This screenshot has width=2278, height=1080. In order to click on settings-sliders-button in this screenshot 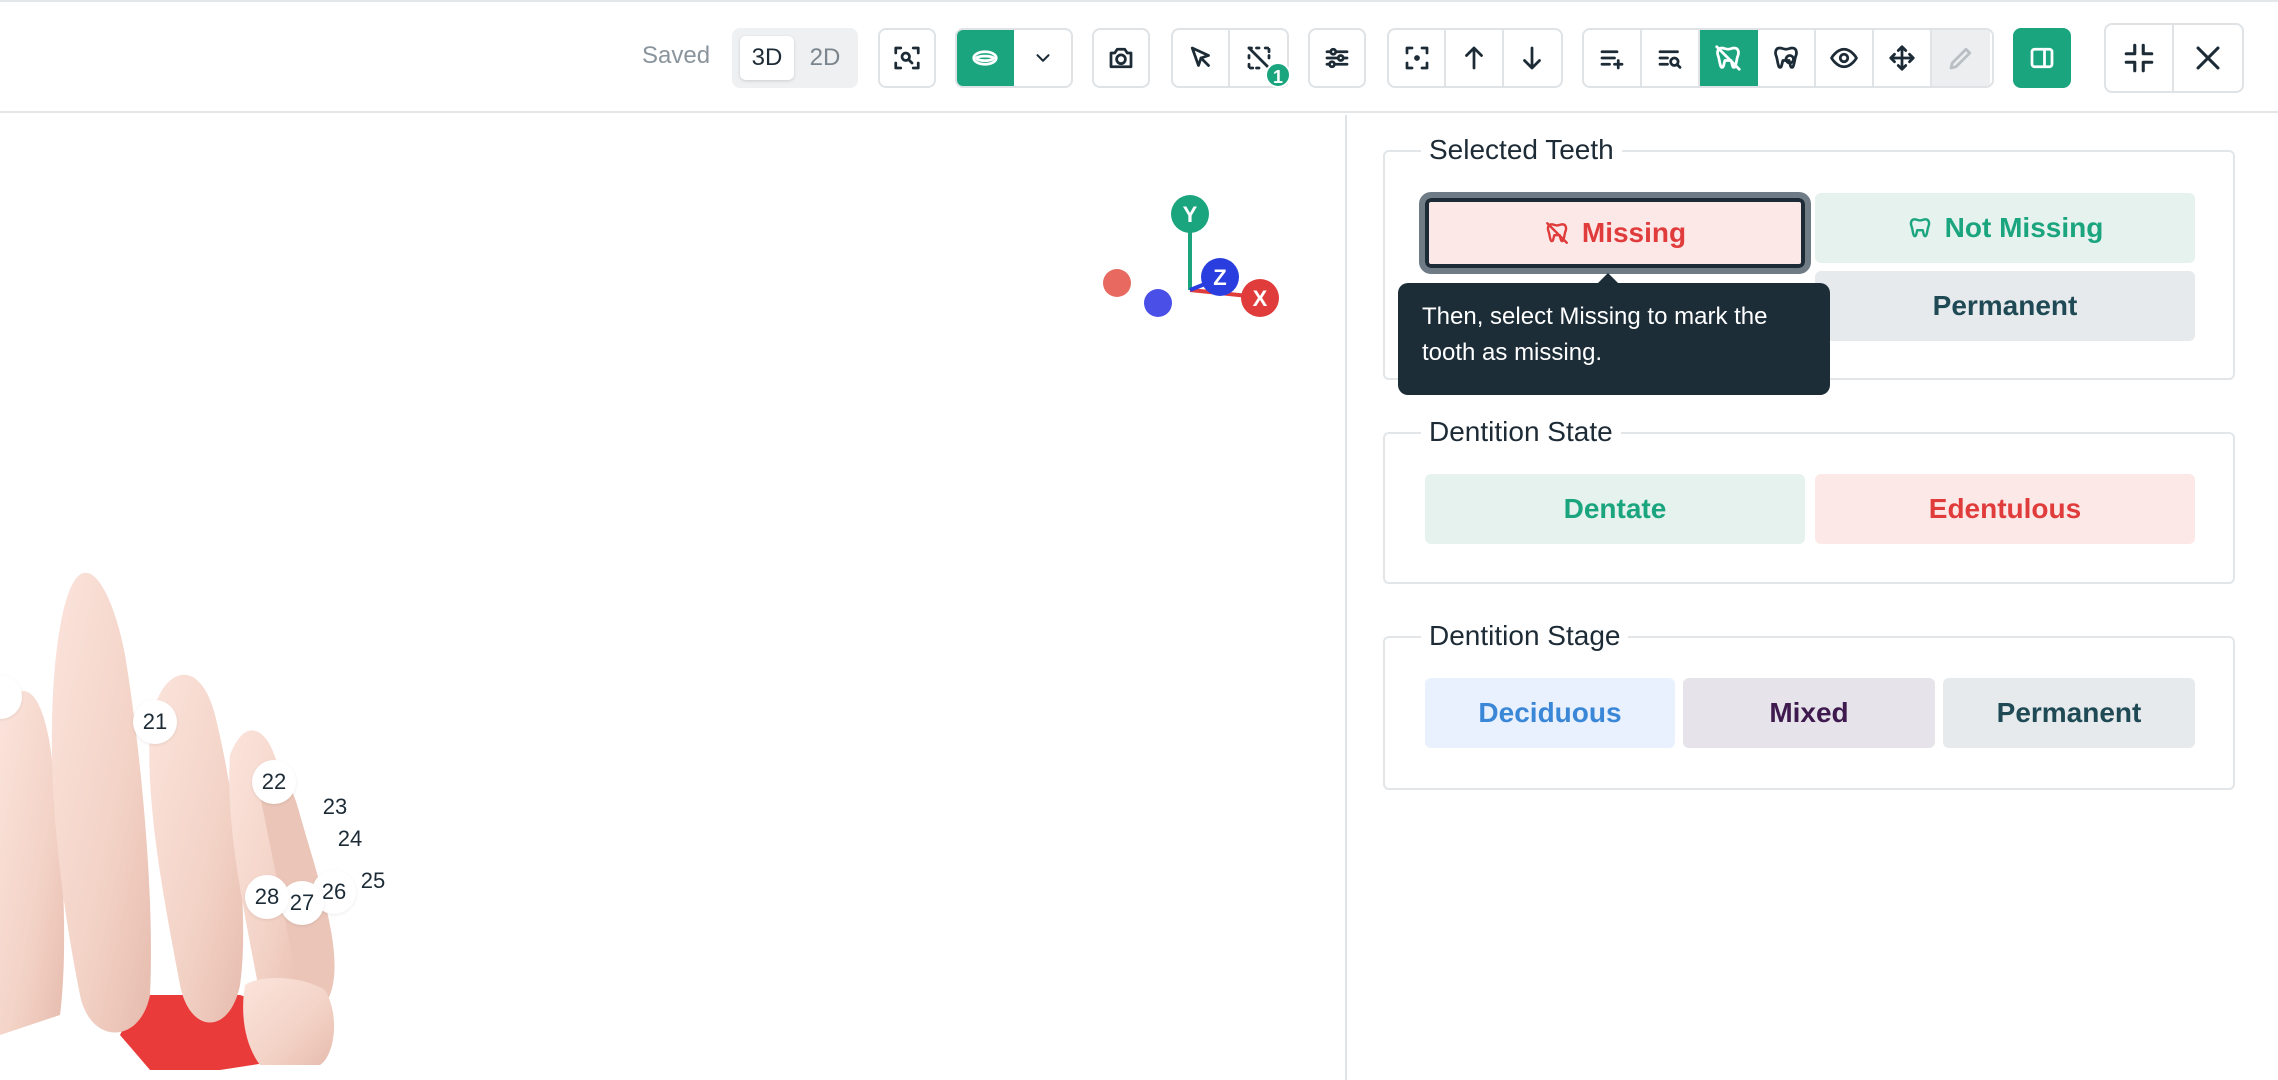, I will do `click(1337, 58)`.